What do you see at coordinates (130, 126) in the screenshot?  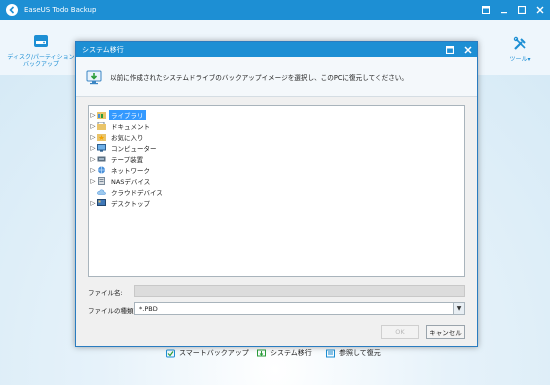 I see `tree-item-label: ドキュメント` at bounding box center [130, 126].